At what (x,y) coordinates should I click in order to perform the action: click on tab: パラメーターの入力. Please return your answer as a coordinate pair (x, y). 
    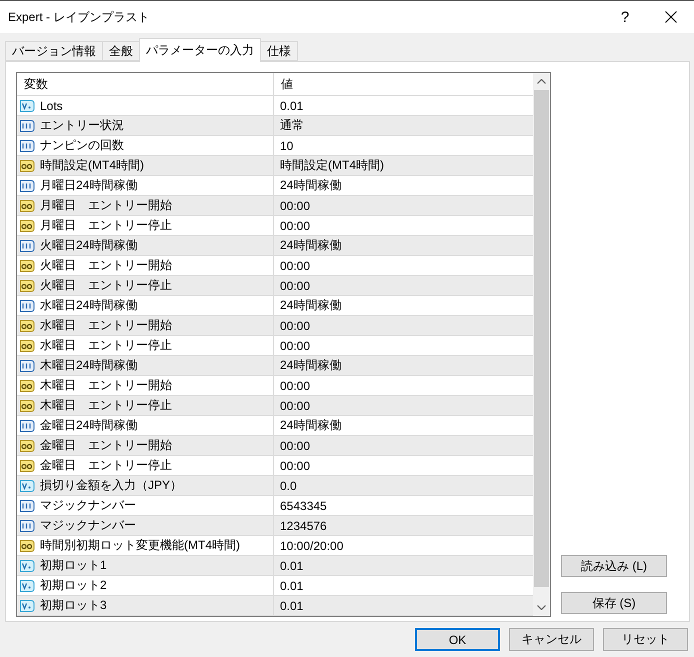
    Looking at the image, I should click on (200, 50).